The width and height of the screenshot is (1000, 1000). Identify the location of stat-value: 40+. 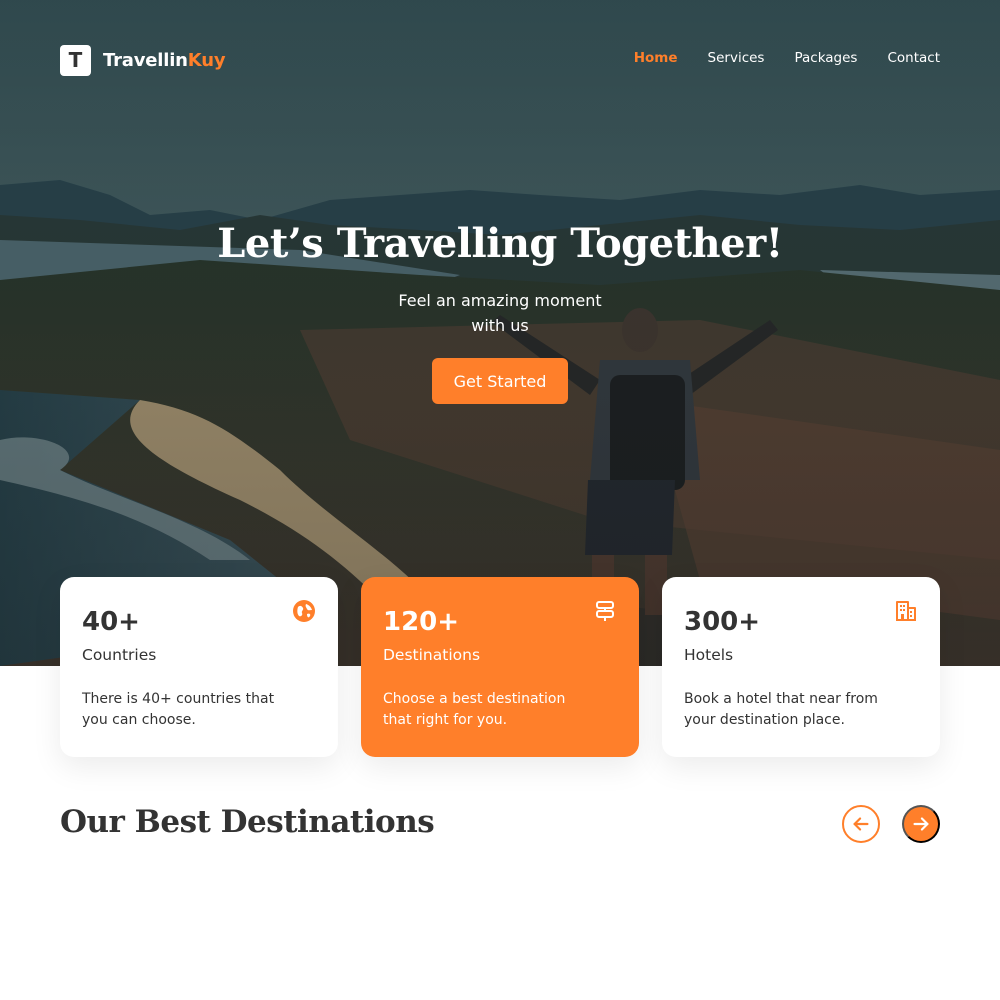
(111, 622).